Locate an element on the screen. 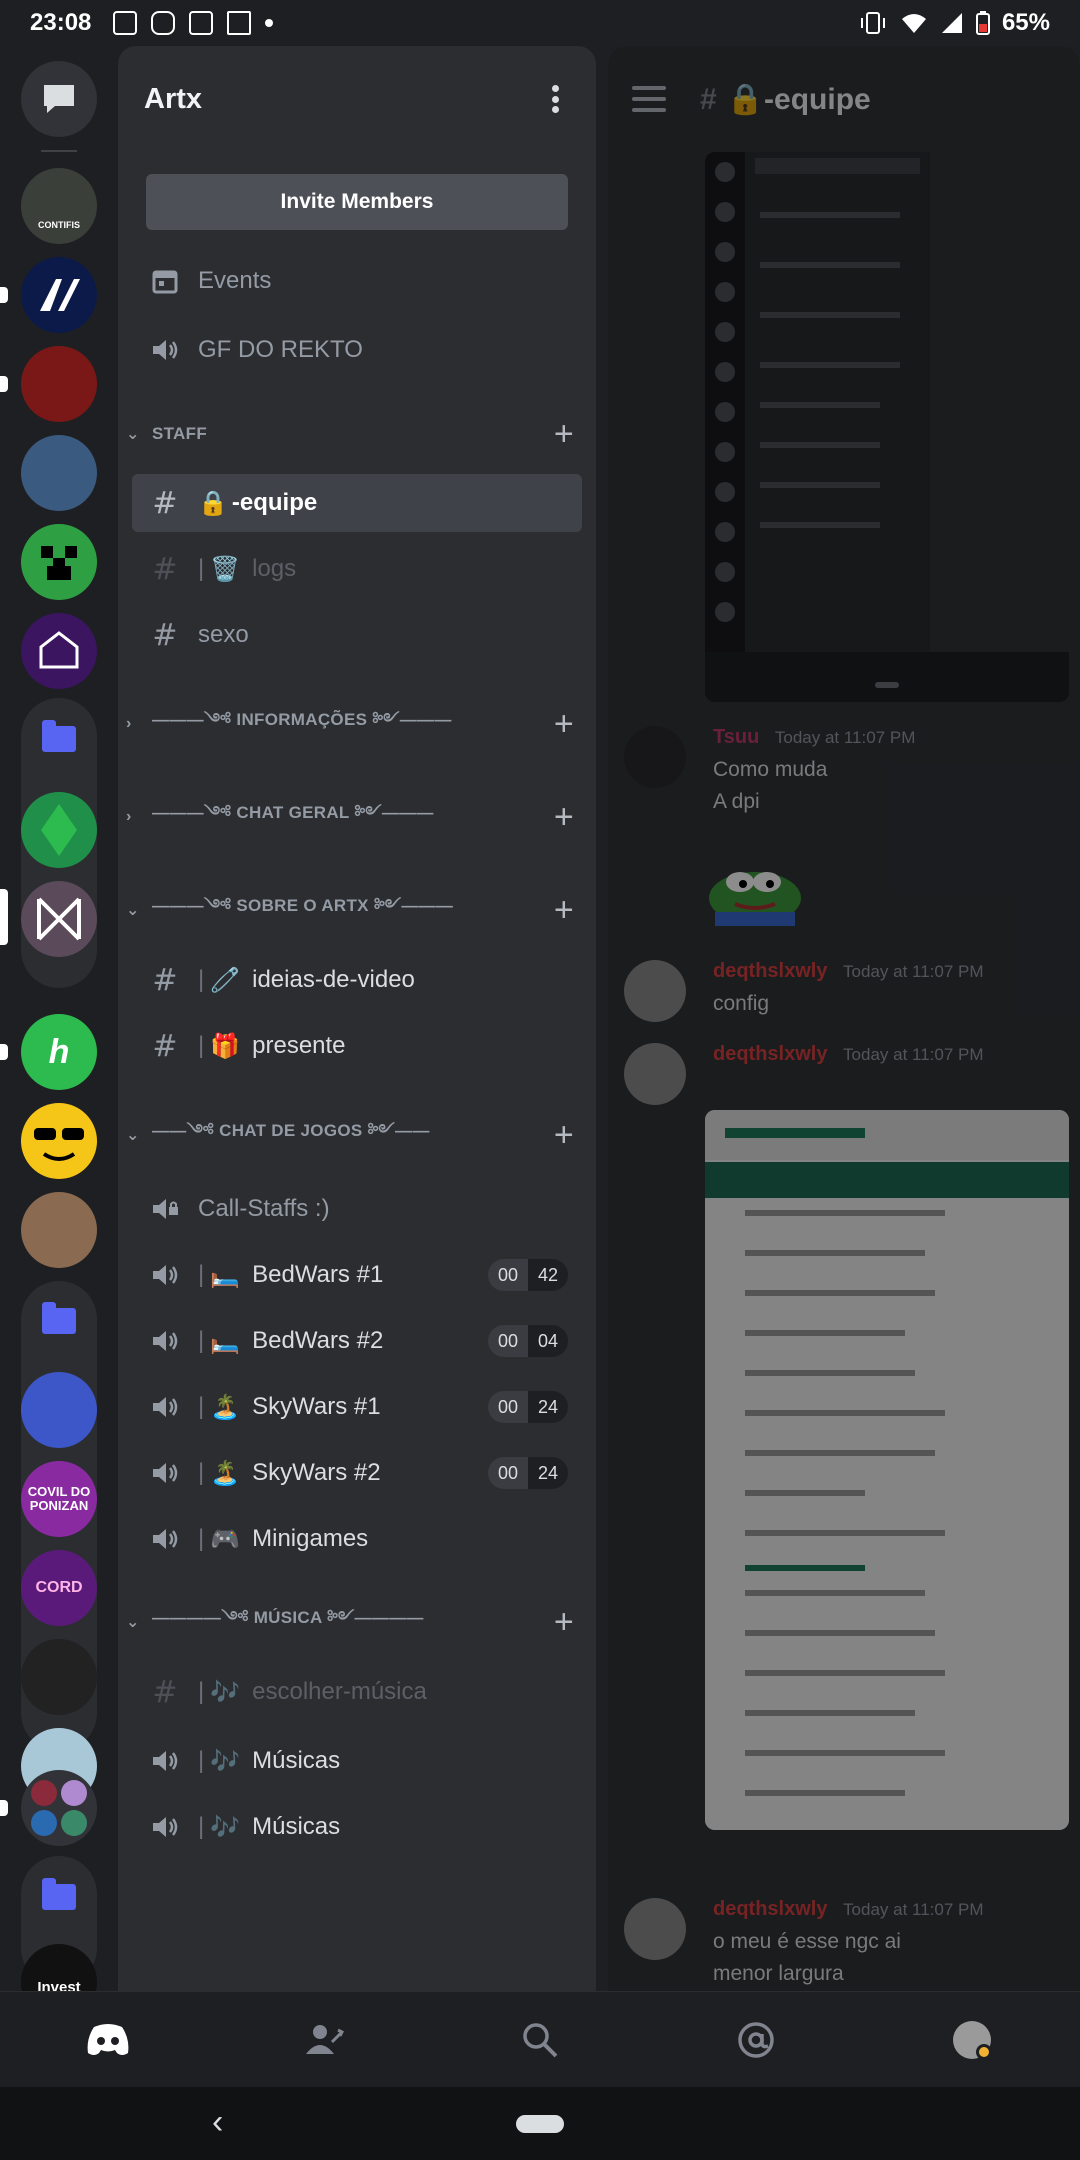 This screenshot has height=2160, width=1080. chat-title: # 🔒-equipe is located at coordinates (785, 99).